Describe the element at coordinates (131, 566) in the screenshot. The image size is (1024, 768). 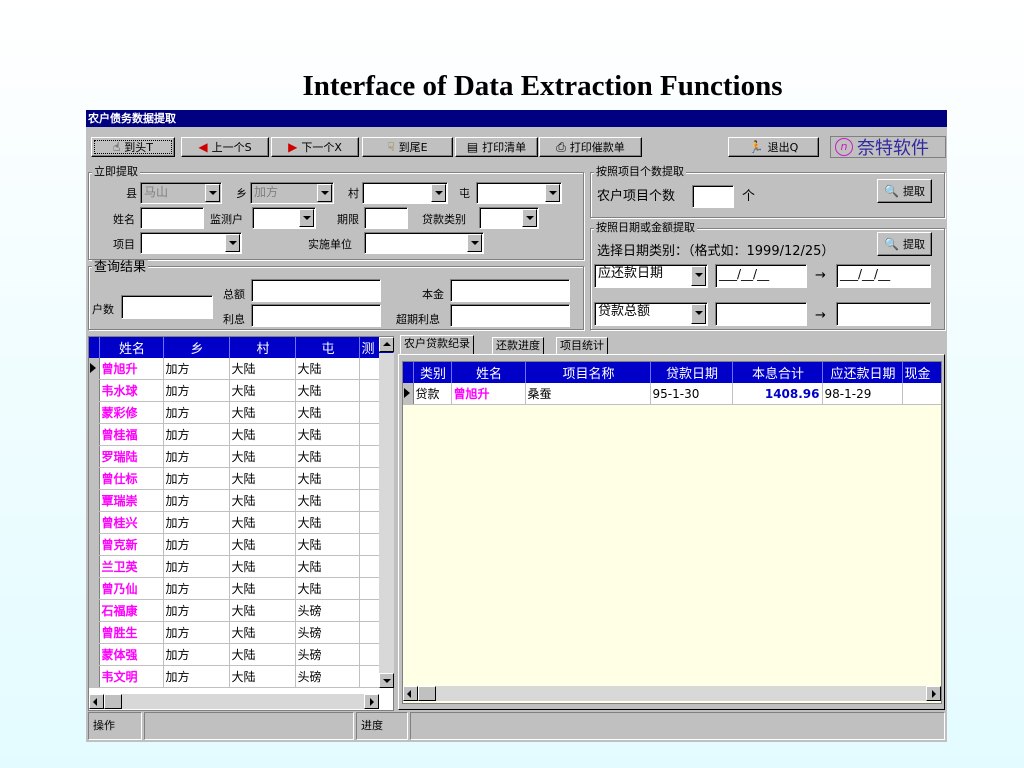
I see `cell-name: 兰卫英` at that location.